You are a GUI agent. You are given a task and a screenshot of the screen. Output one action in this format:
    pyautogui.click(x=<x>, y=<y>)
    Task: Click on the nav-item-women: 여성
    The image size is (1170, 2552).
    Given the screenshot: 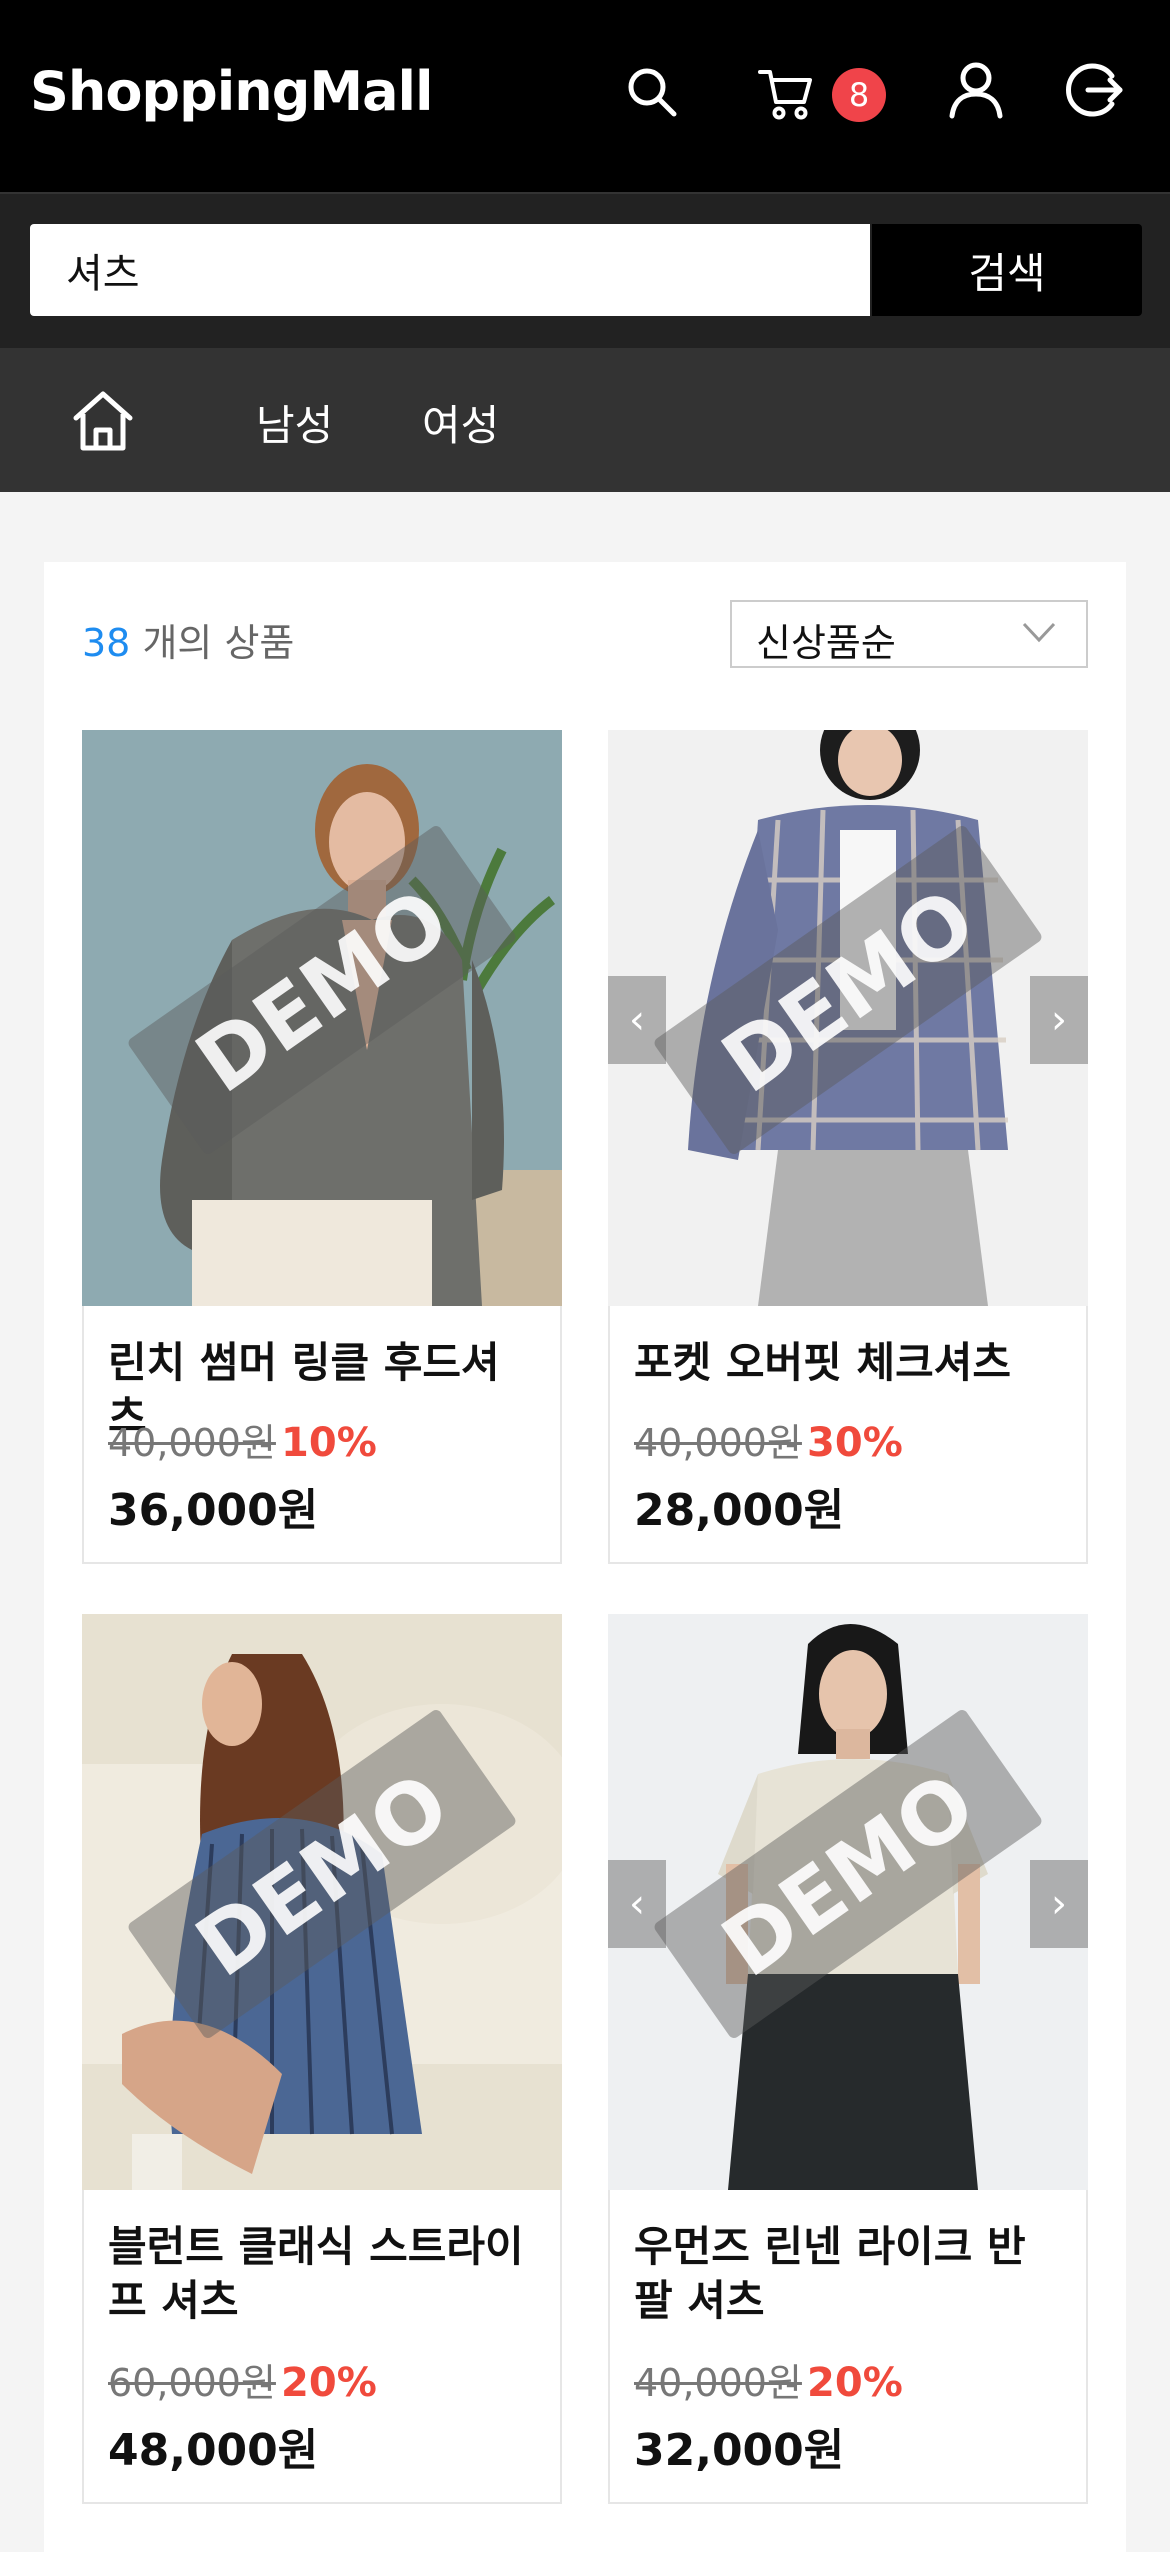 What is the action you would take?
    pyautogui.click(x=460, y=422)
    